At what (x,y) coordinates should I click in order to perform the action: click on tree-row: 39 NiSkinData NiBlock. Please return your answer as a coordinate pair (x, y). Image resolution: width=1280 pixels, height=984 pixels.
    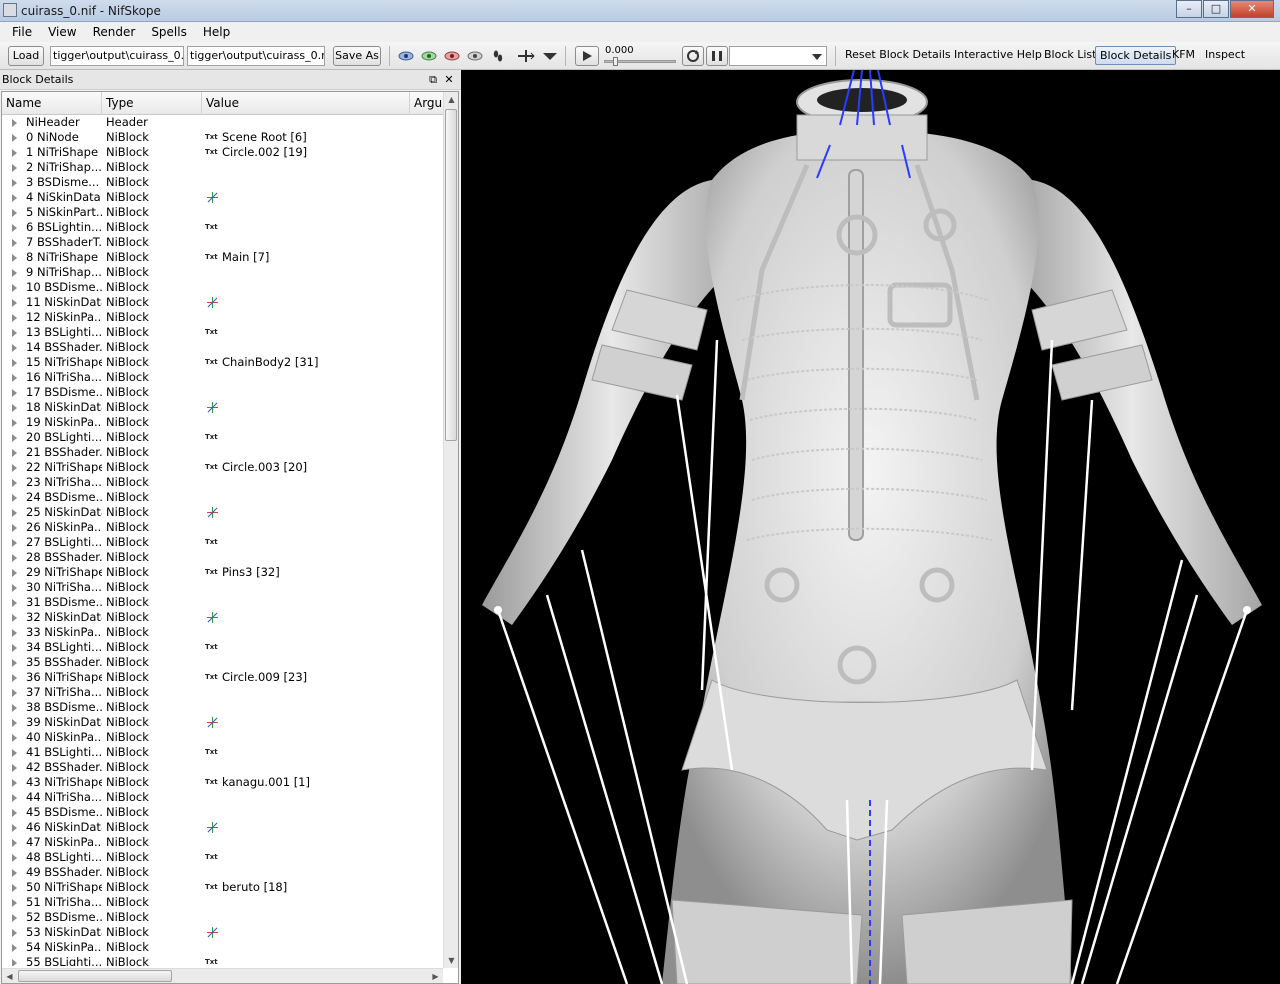
    Looking at the image, I should click on (222, 722).